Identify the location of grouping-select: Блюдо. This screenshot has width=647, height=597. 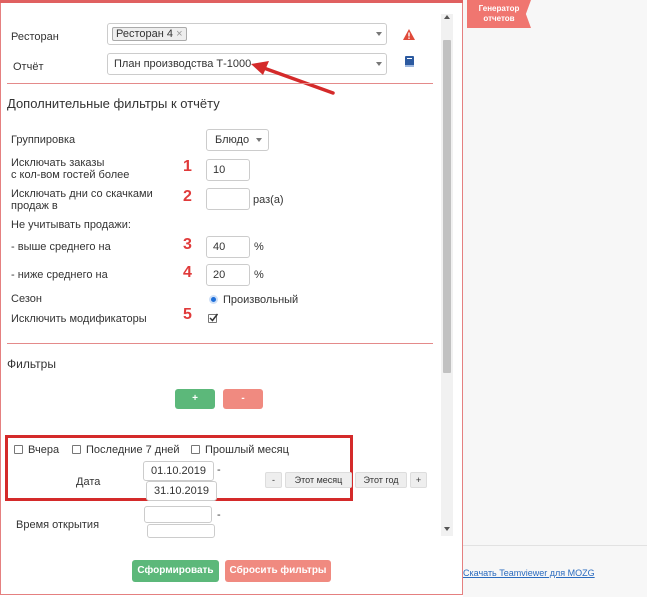
(237, 140).